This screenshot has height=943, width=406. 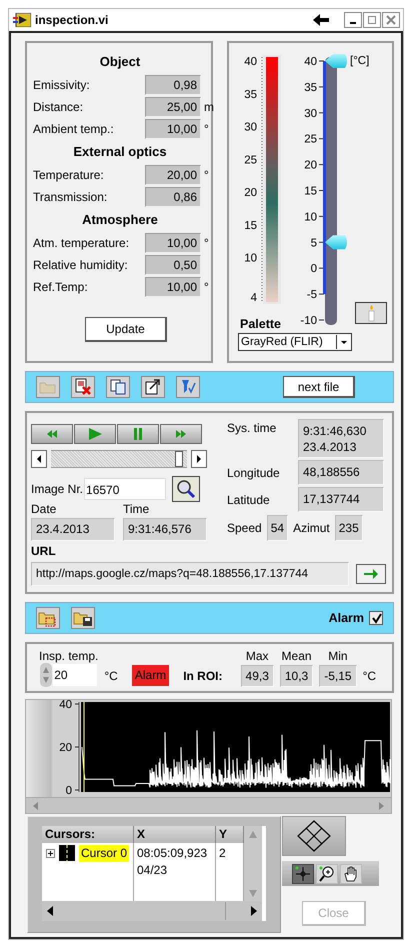 What do you see at coordinates (372, 20) in the screenshot?
I see `maximize-icon` at bounding box center [372, 20].